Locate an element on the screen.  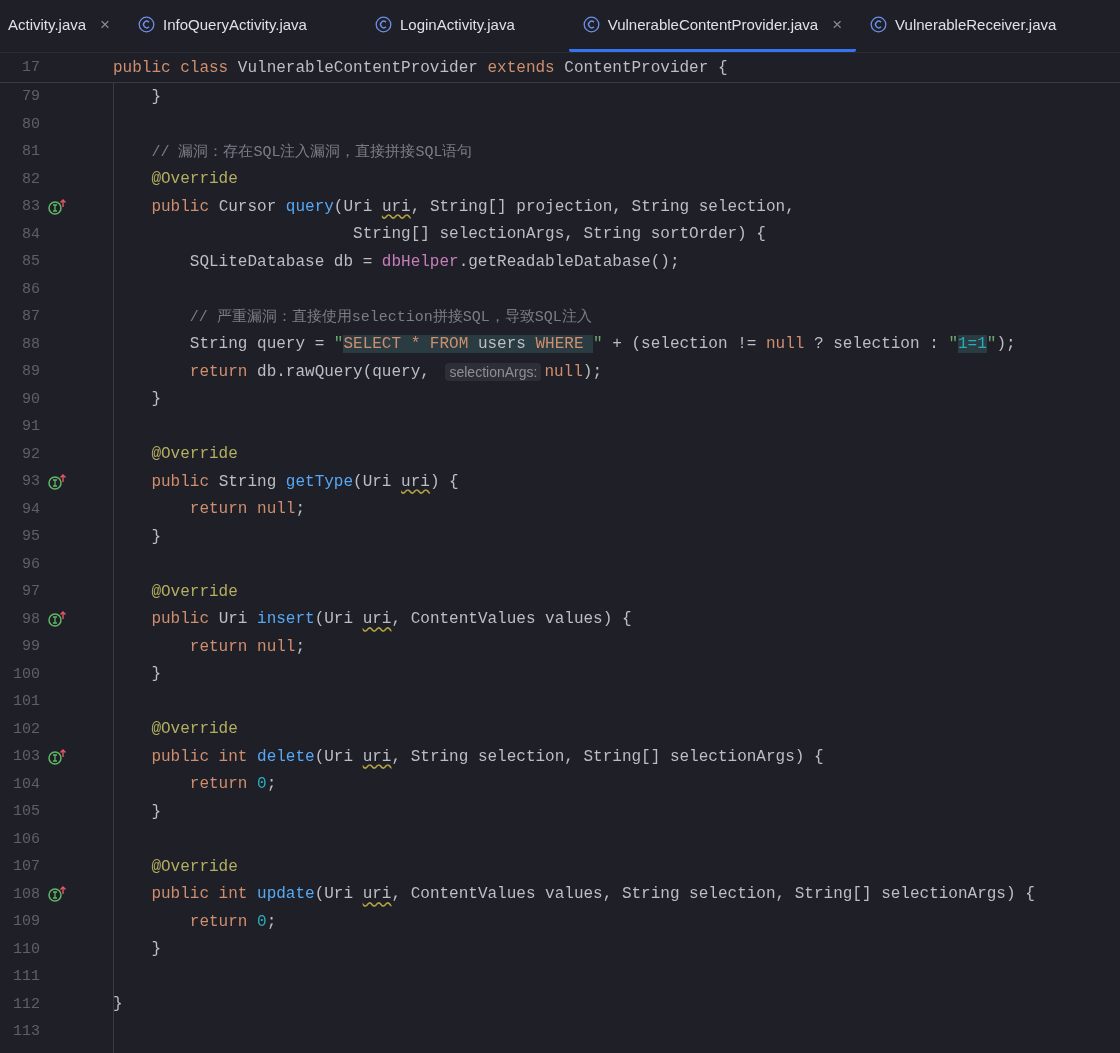
editor-tab: InfoQueryActivity.java is located at coordinates (242, 26).